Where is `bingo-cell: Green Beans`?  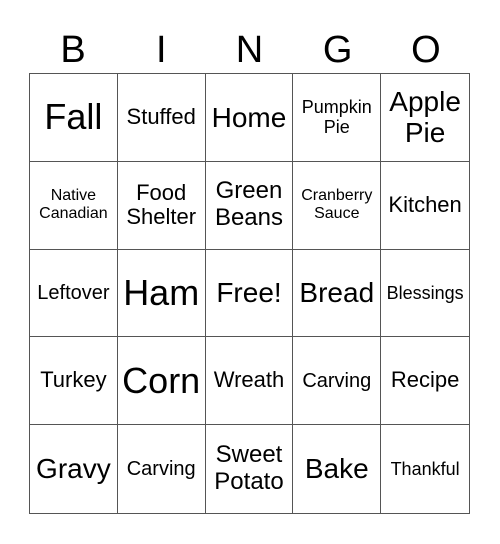 bingo-cell: Green Beans is located at coordinates (249, 205).